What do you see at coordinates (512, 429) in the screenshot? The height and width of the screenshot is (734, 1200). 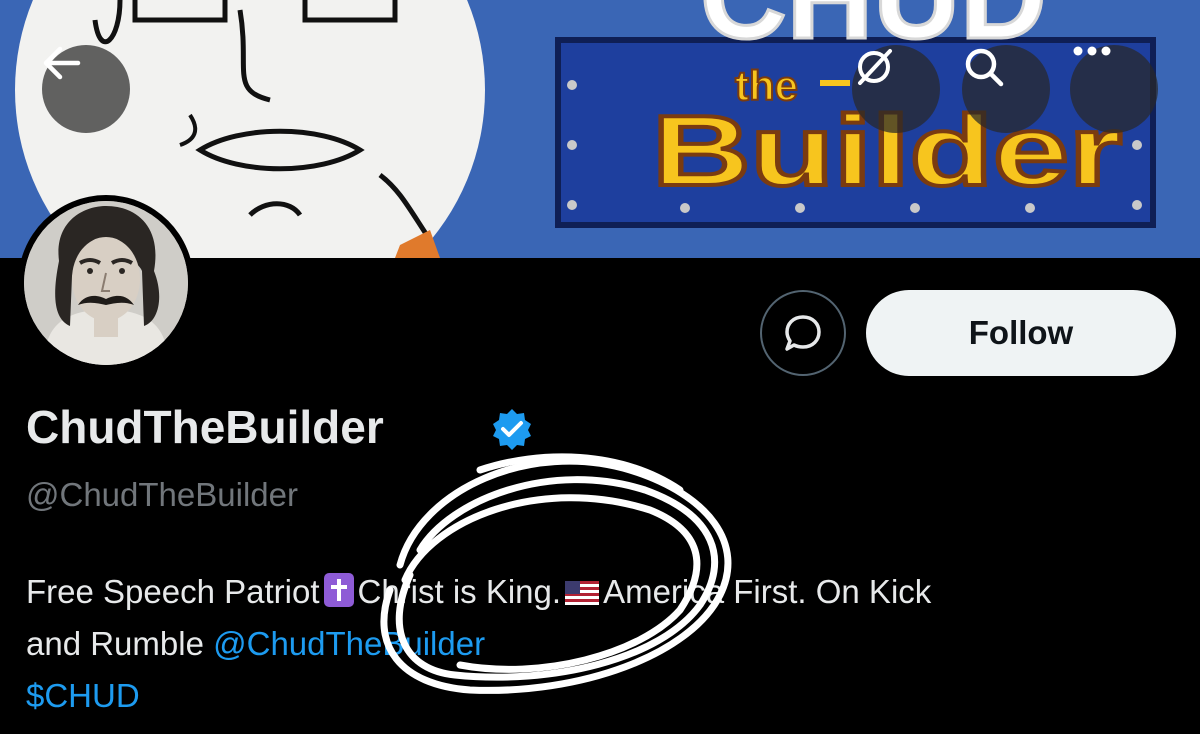 I see `verified-badge-icon` at bounding box center [512, 429].